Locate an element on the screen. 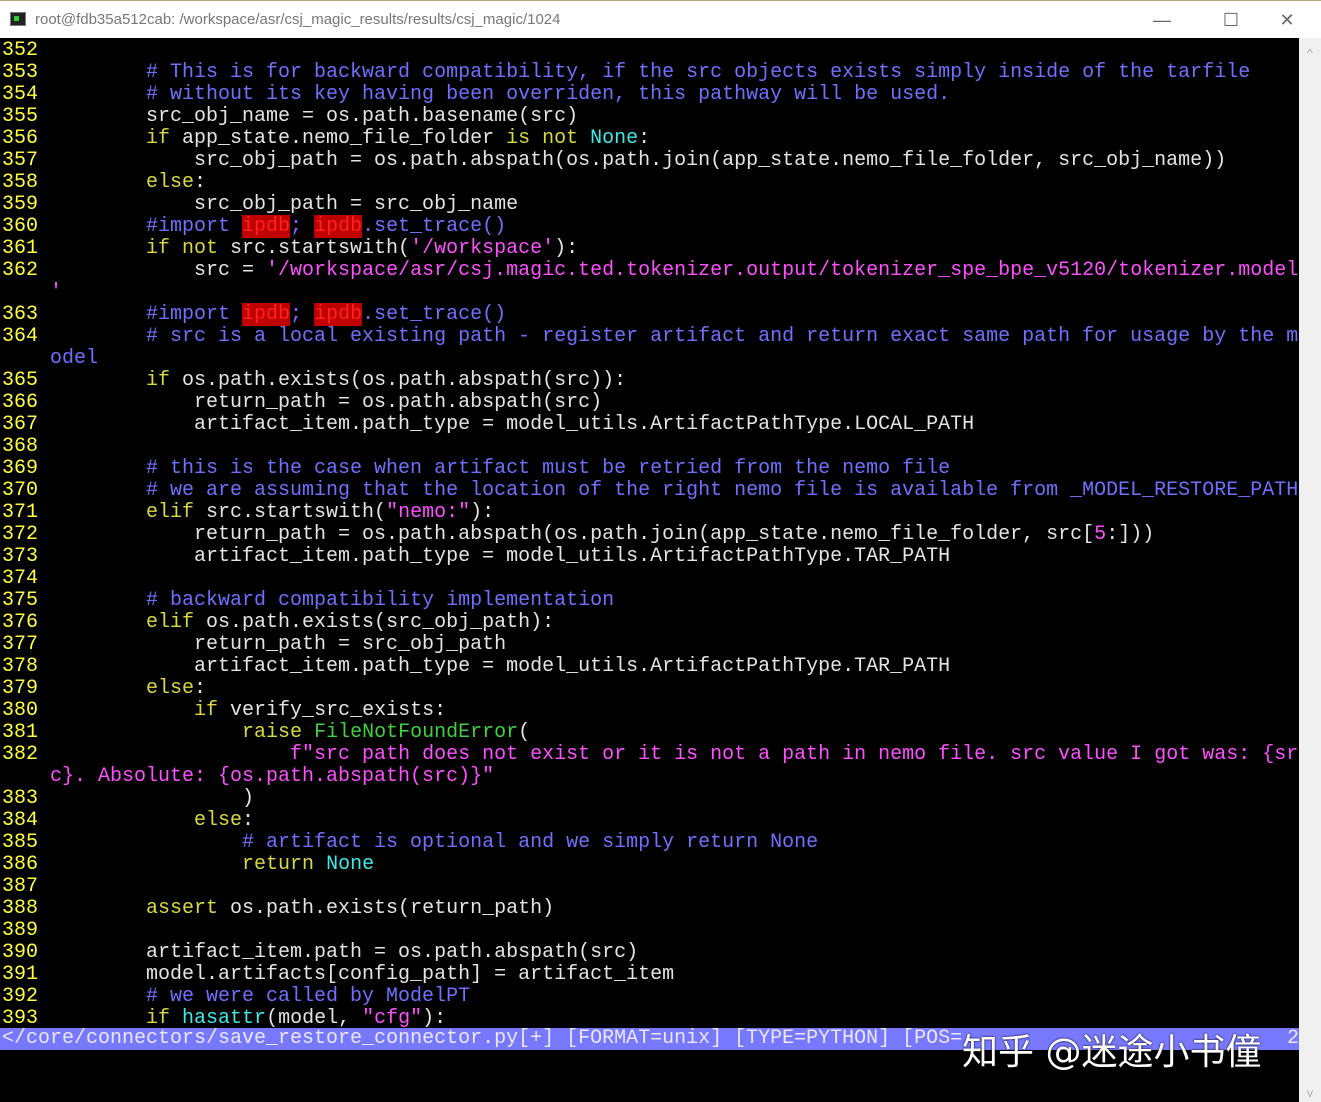 Image resolution: width=1321 pixels, height=1102 pixels. keyword: is not is located at coordinates (542, 138).